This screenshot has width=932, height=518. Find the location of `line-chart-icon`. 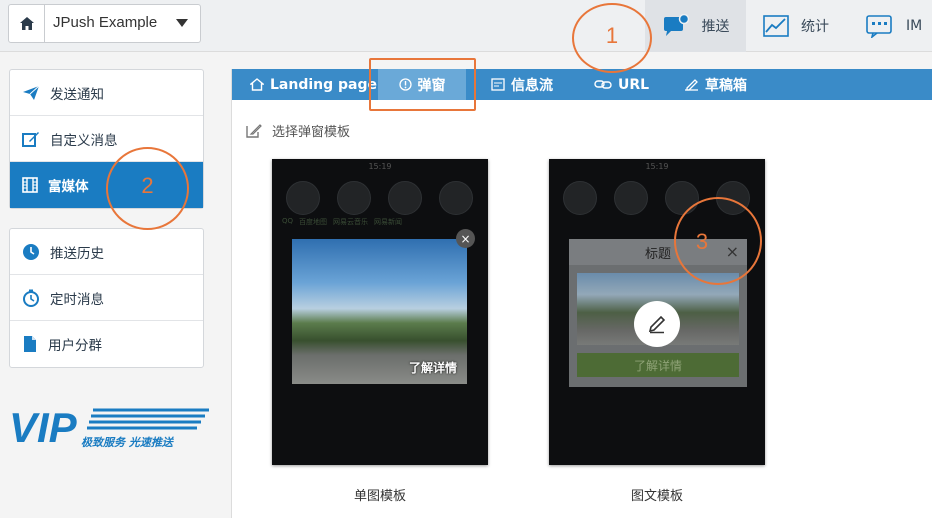

line-chart-icon is located at coordinates (776, 26).